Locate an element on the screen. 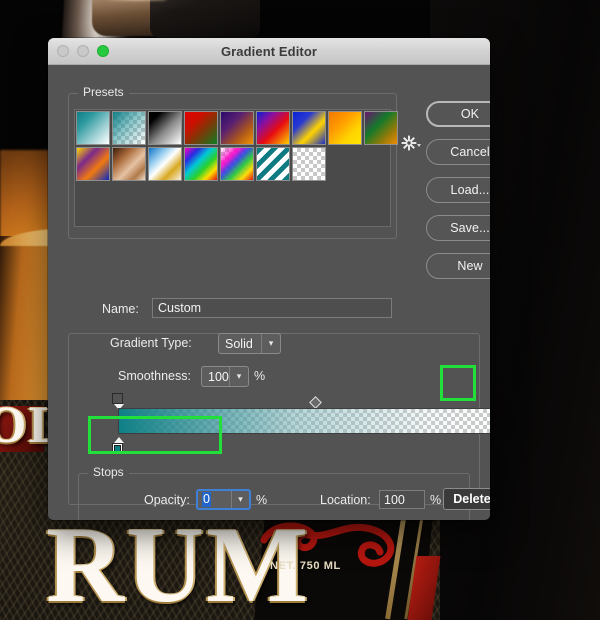  window-controls is located at coordinates (78, 51).